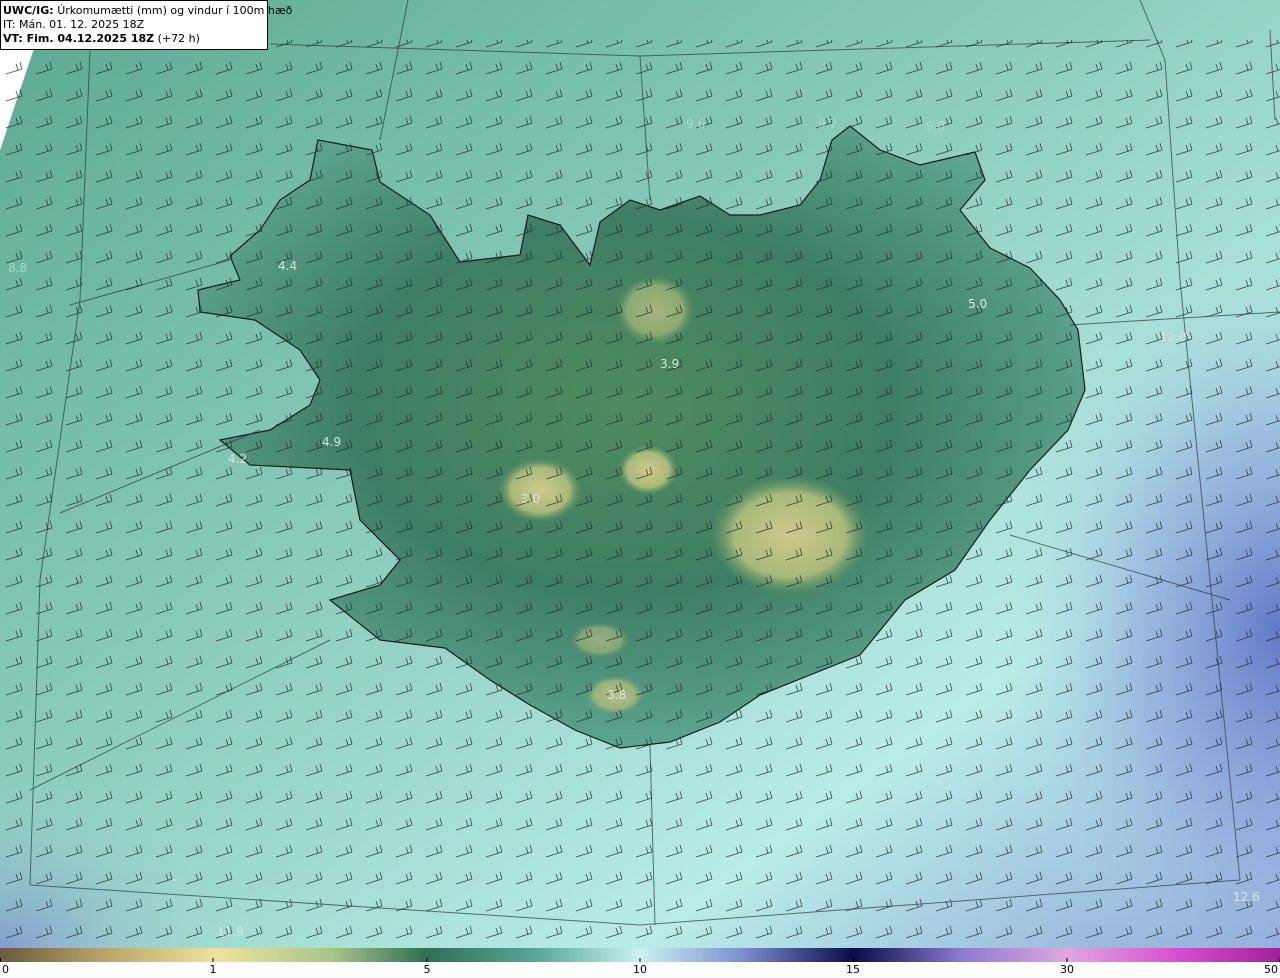 The width and height of the screenshot is (1280, 978). What do you see at coordinates (827, 124) in the screenshot?
I see `value-label: 9.7` at bounding box center [827, 124].